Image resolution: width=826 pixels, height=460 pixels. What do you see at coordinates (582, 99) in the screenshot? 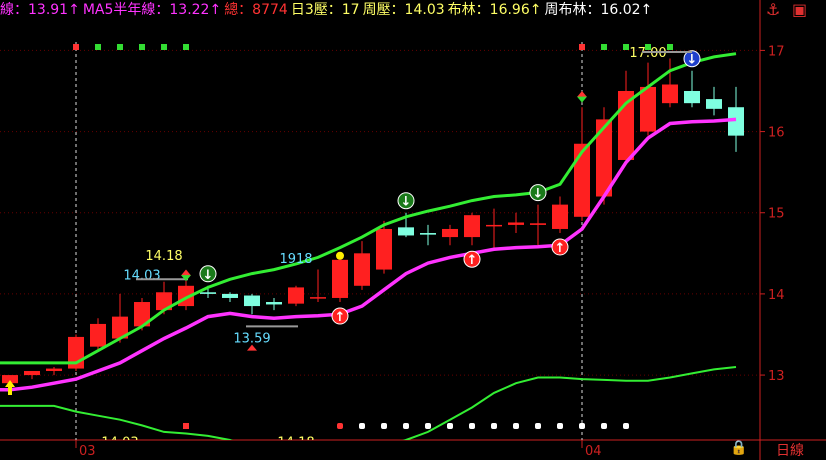
I see `support-triangle` at bounding box center [582, 99].